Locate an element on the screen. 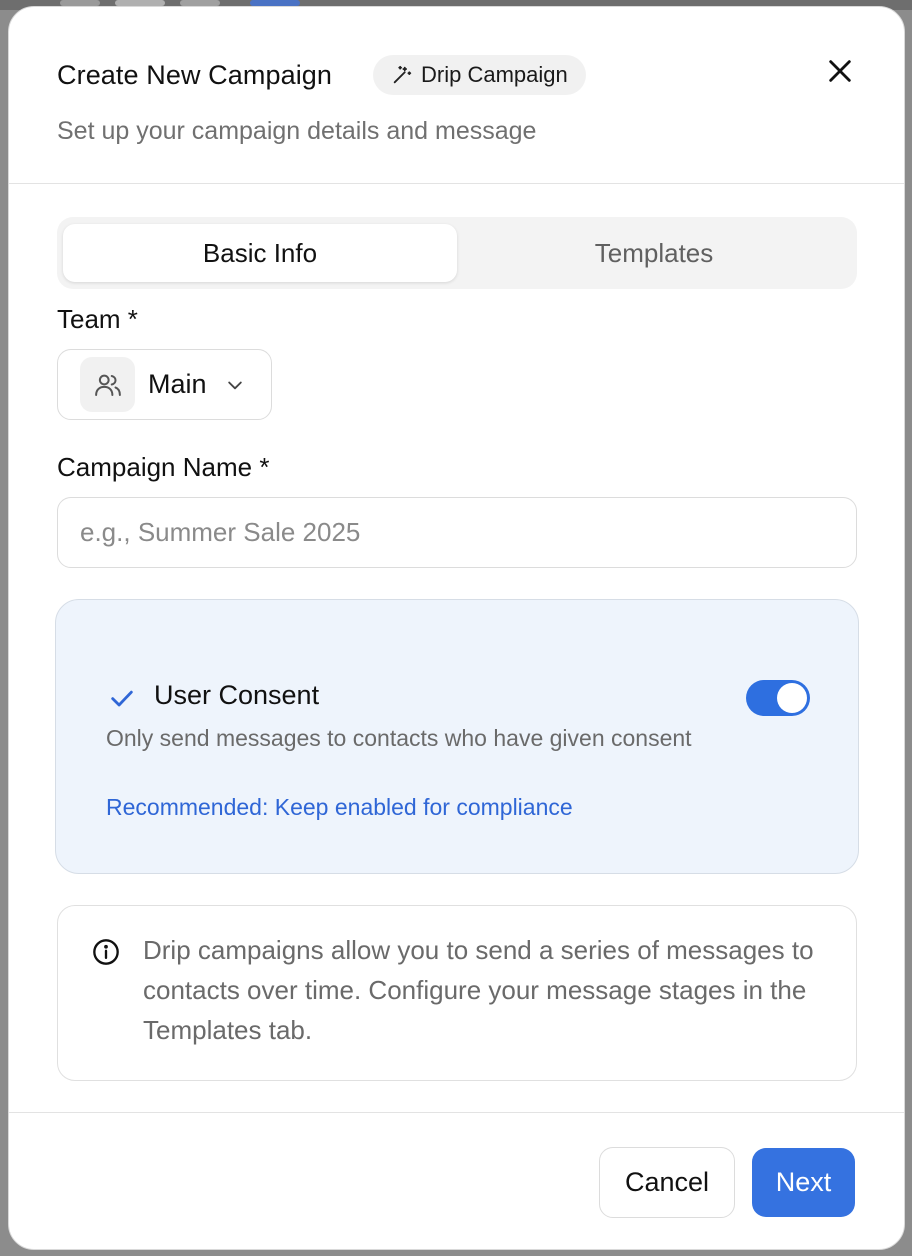  tab-templates: Templates is located at coordinates (654, 253).